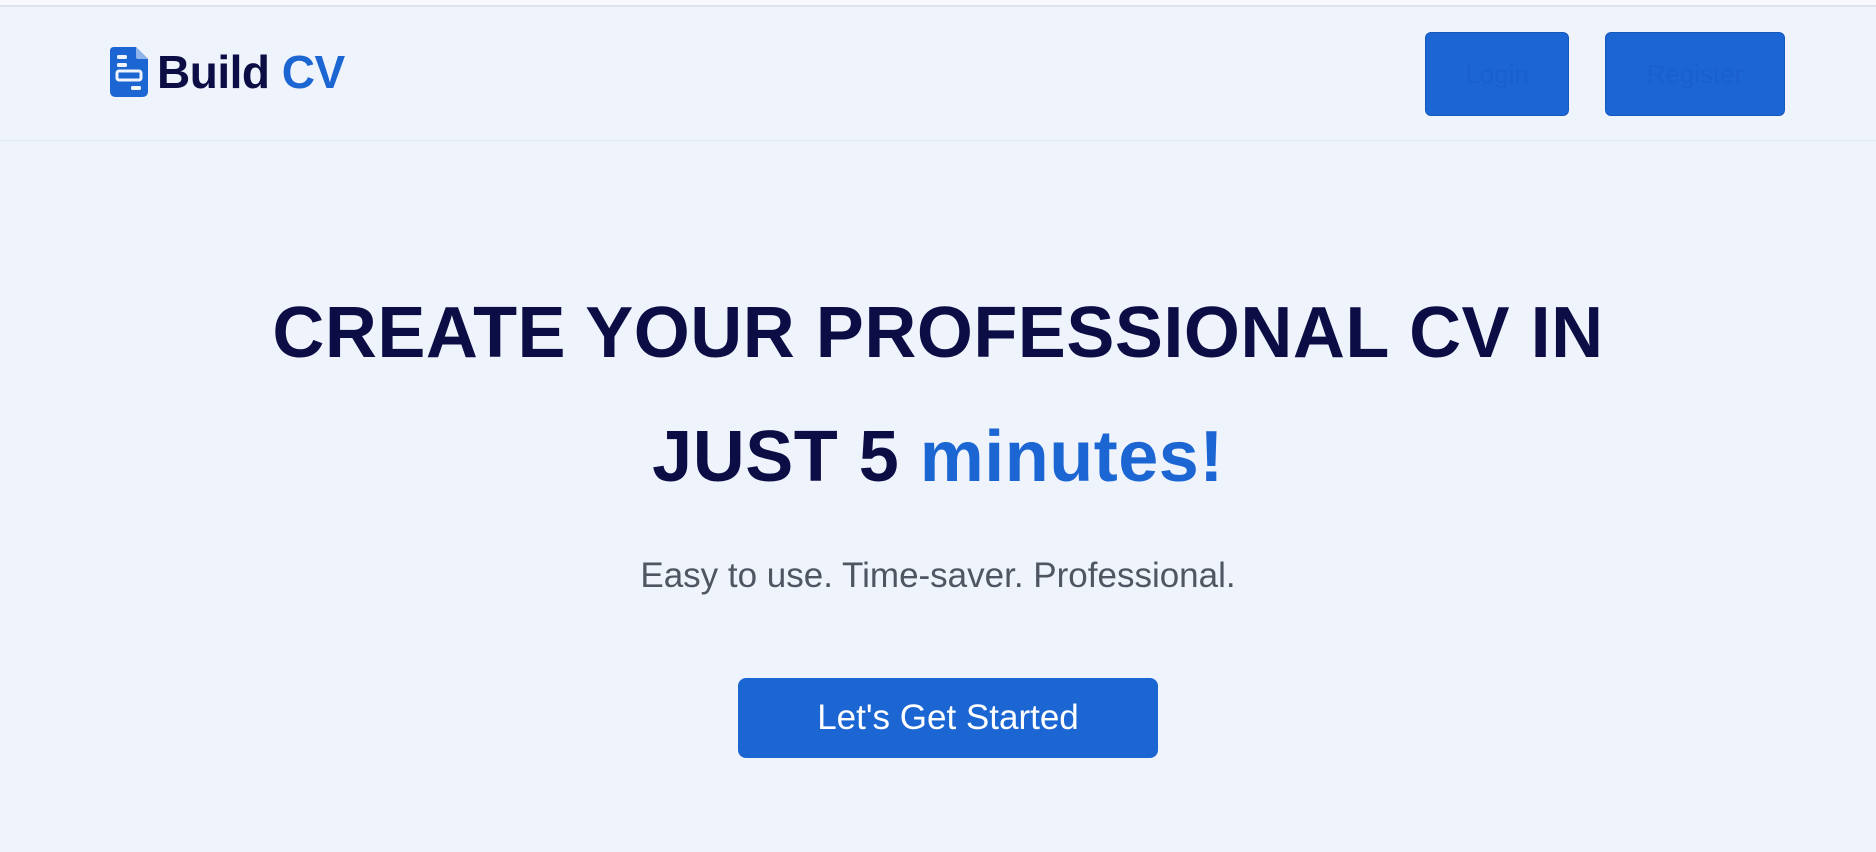  What do you see at coordinates (1695, 74) in the screenshot?
I see `register-button: Register` at bounding box center [1695, 74].